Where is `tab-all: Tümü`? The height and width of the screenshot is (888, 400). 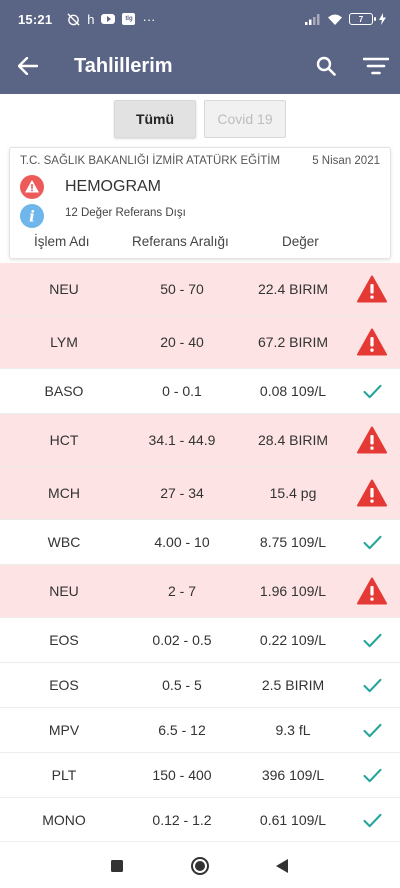 tab-all: Tümü is located at coordinates (155, 119).